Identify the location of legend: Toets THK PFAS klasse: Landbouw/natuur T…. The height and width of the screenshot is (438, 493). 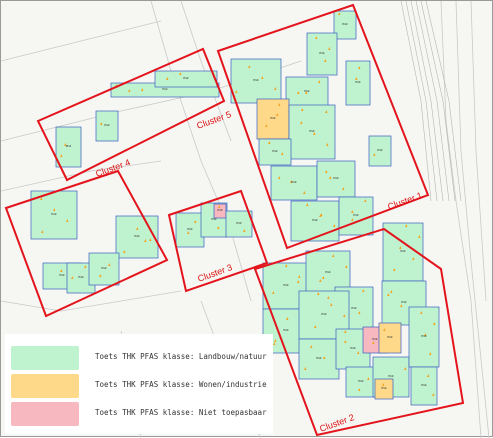
(139, 384).